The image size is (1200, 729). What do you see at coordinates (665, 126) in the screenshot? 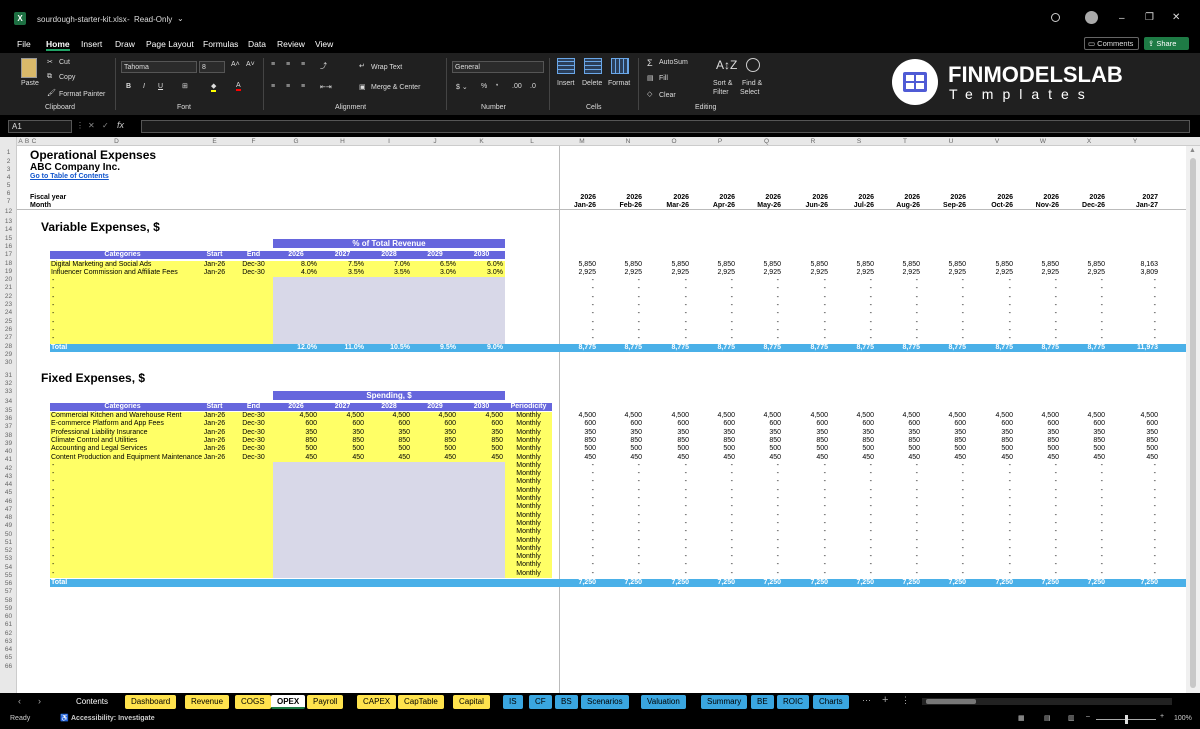
I see `formula-input` at bounding box center [665, 126].